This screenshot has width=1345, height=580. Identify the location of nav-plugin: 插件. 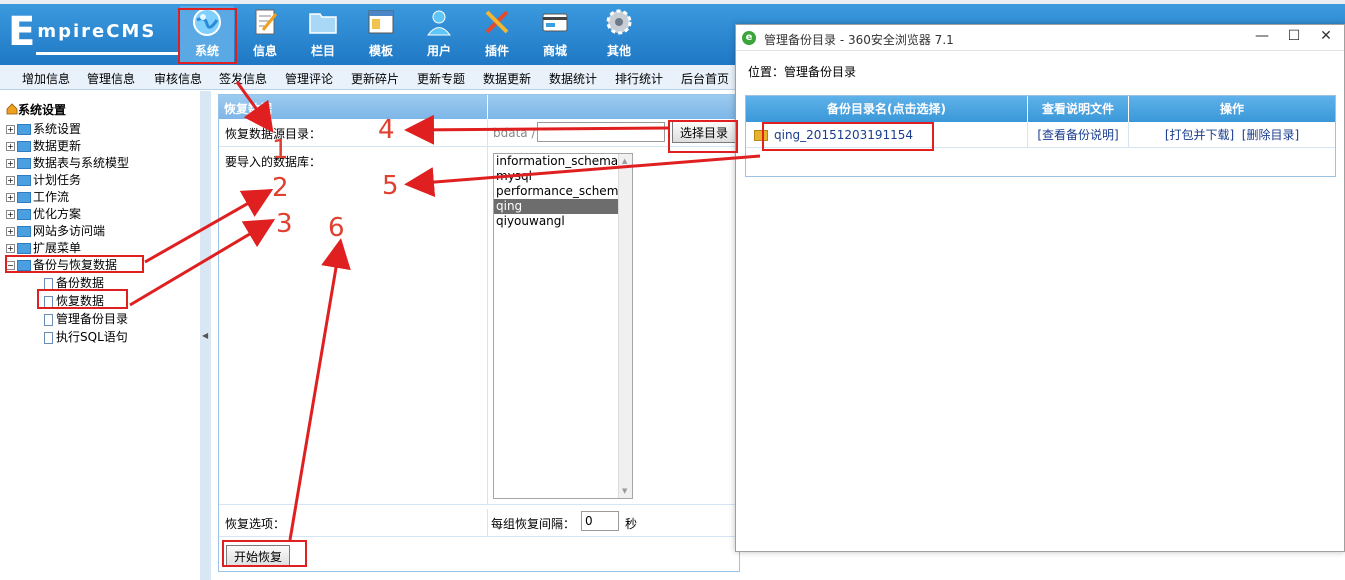
(497, 34).